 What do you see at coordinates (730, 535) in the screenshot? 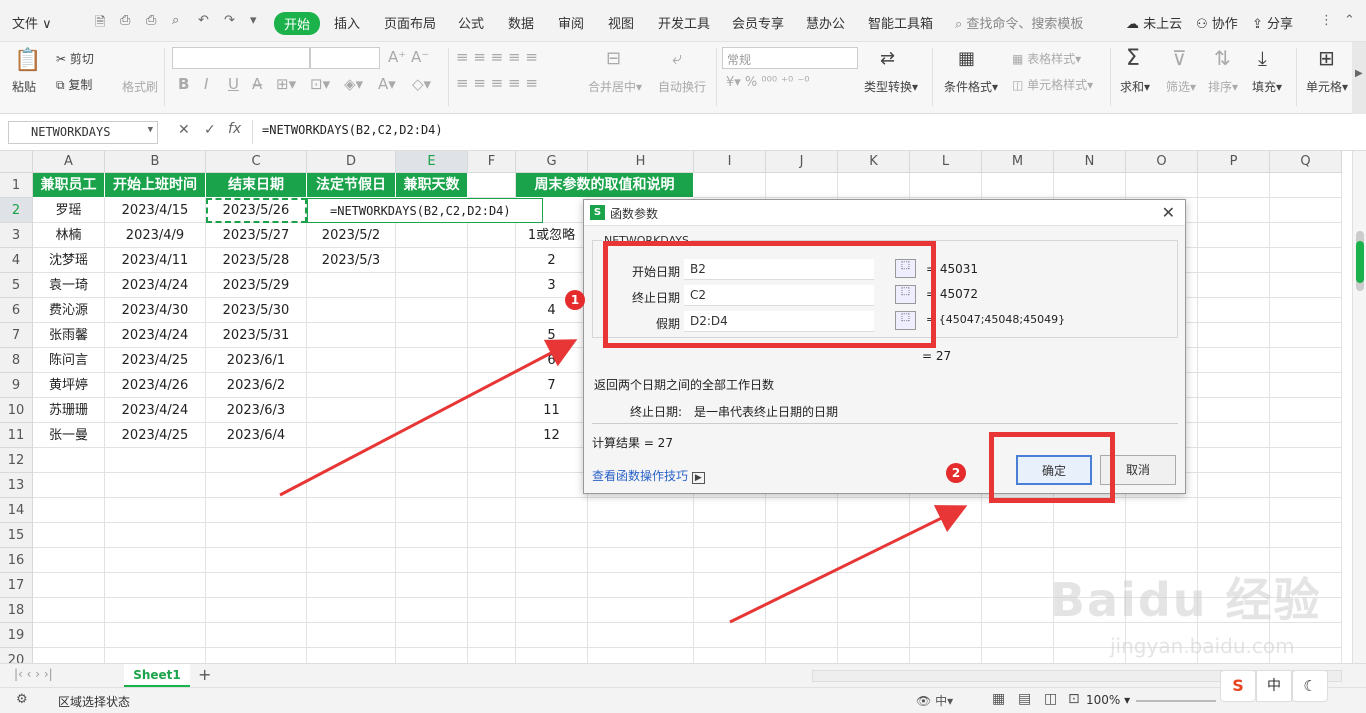
I see `cell-I15` at bounding box center [730, 535].